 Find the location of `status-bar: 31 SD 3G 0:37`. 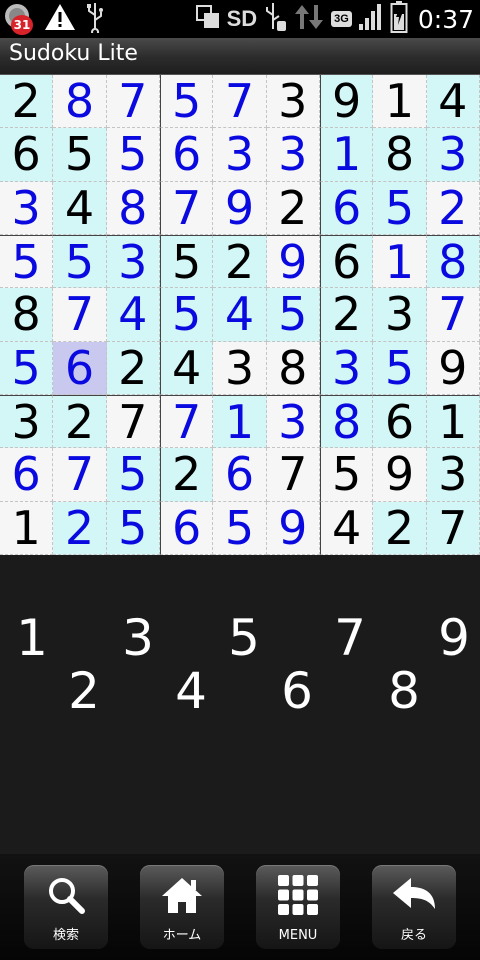

status-bar: 31 SD 3G 0:37 is located at coordinates (240, 19).